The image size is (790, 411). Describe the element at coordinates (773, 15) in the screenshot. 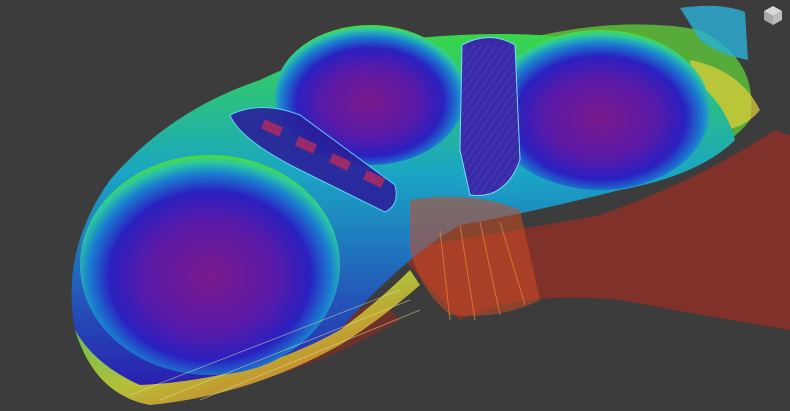

I see `view-cube-icon` at that location.